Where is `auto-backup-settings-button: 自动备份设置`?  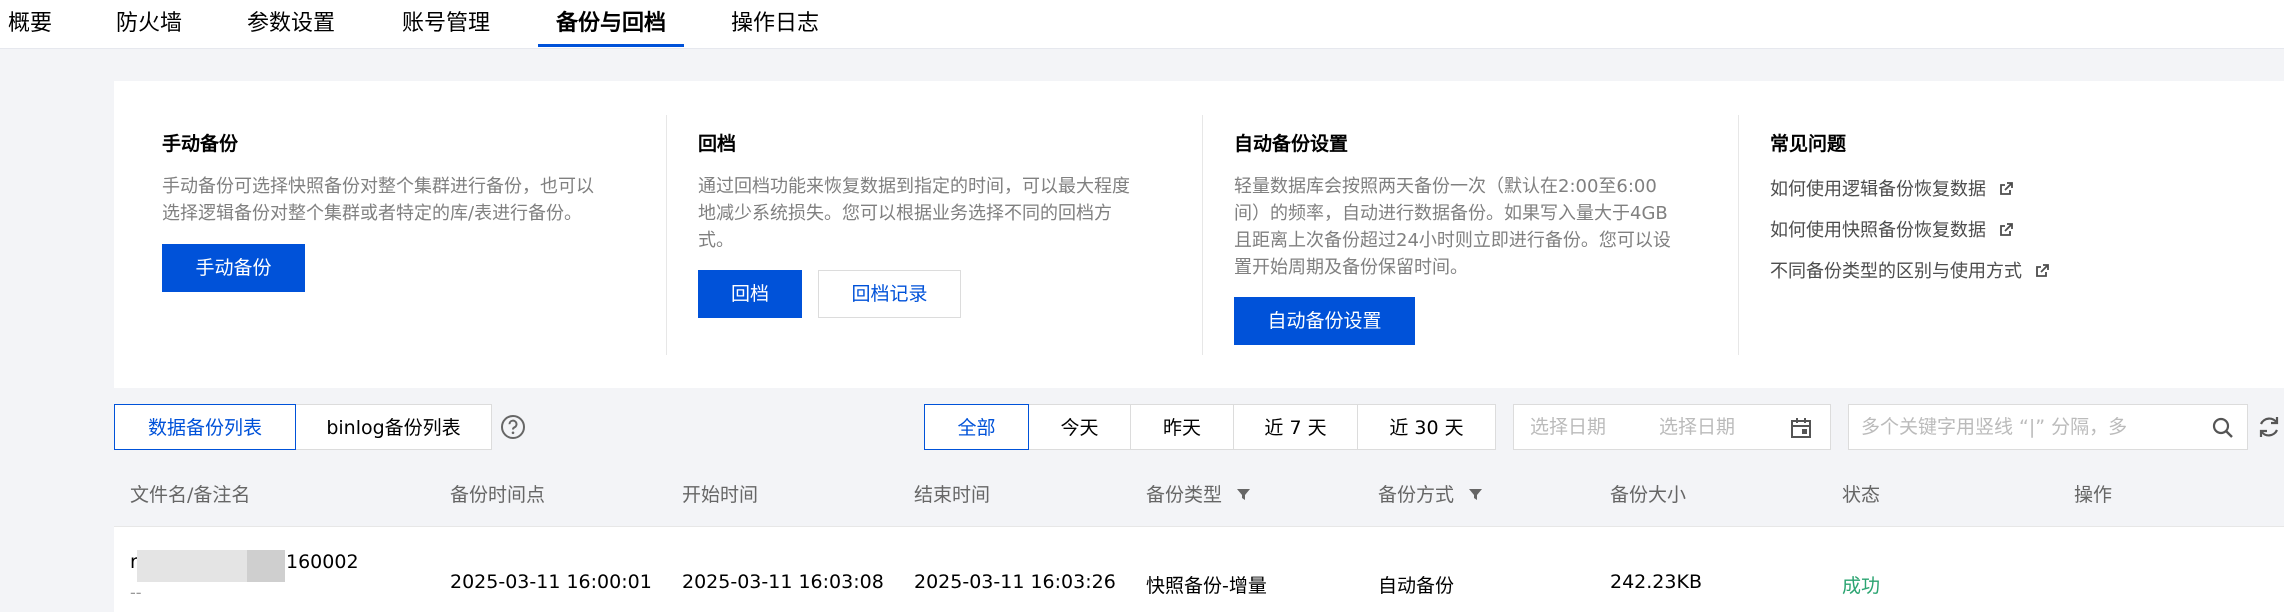 auto-backup-settings-button: 自动备份设置 is located at coordinates (1324, 321).